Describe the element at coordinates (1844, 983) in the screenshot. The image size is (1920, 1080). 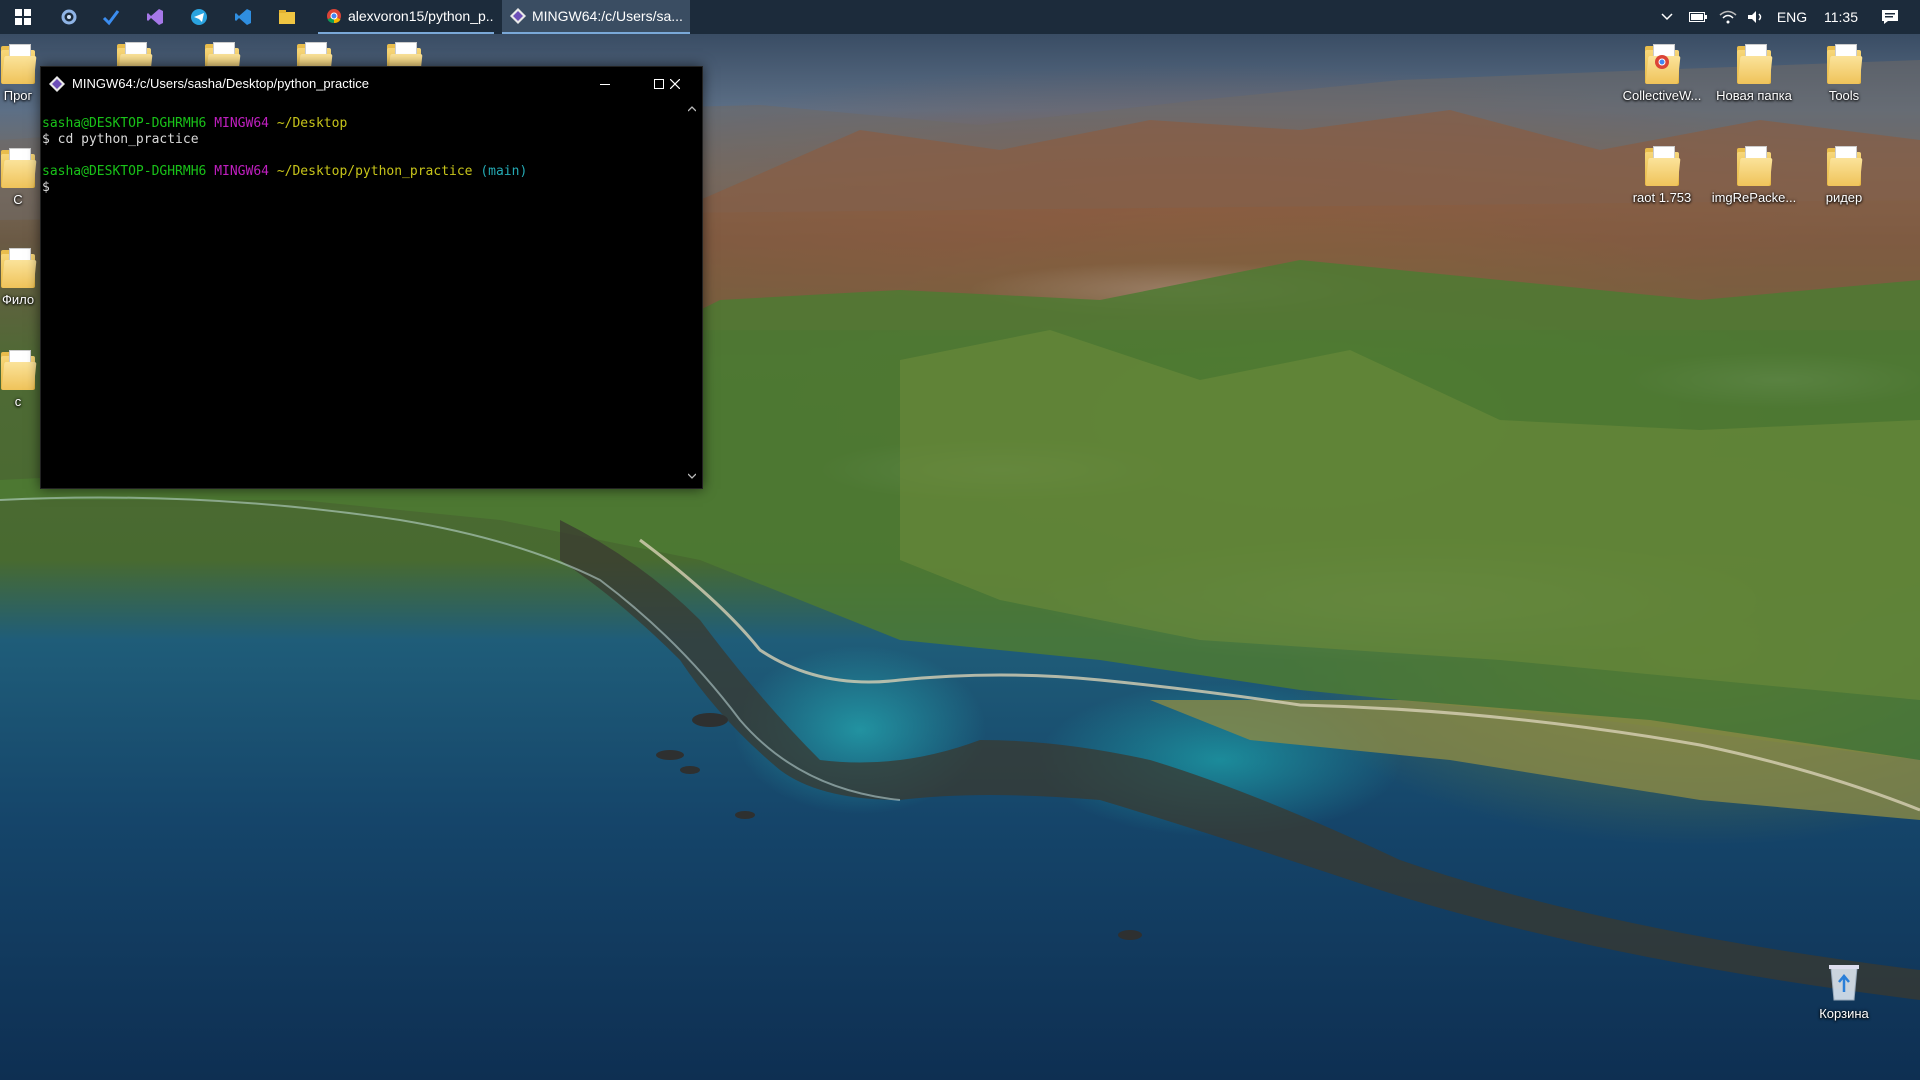
I see `recycle-bin-icon` at that location.